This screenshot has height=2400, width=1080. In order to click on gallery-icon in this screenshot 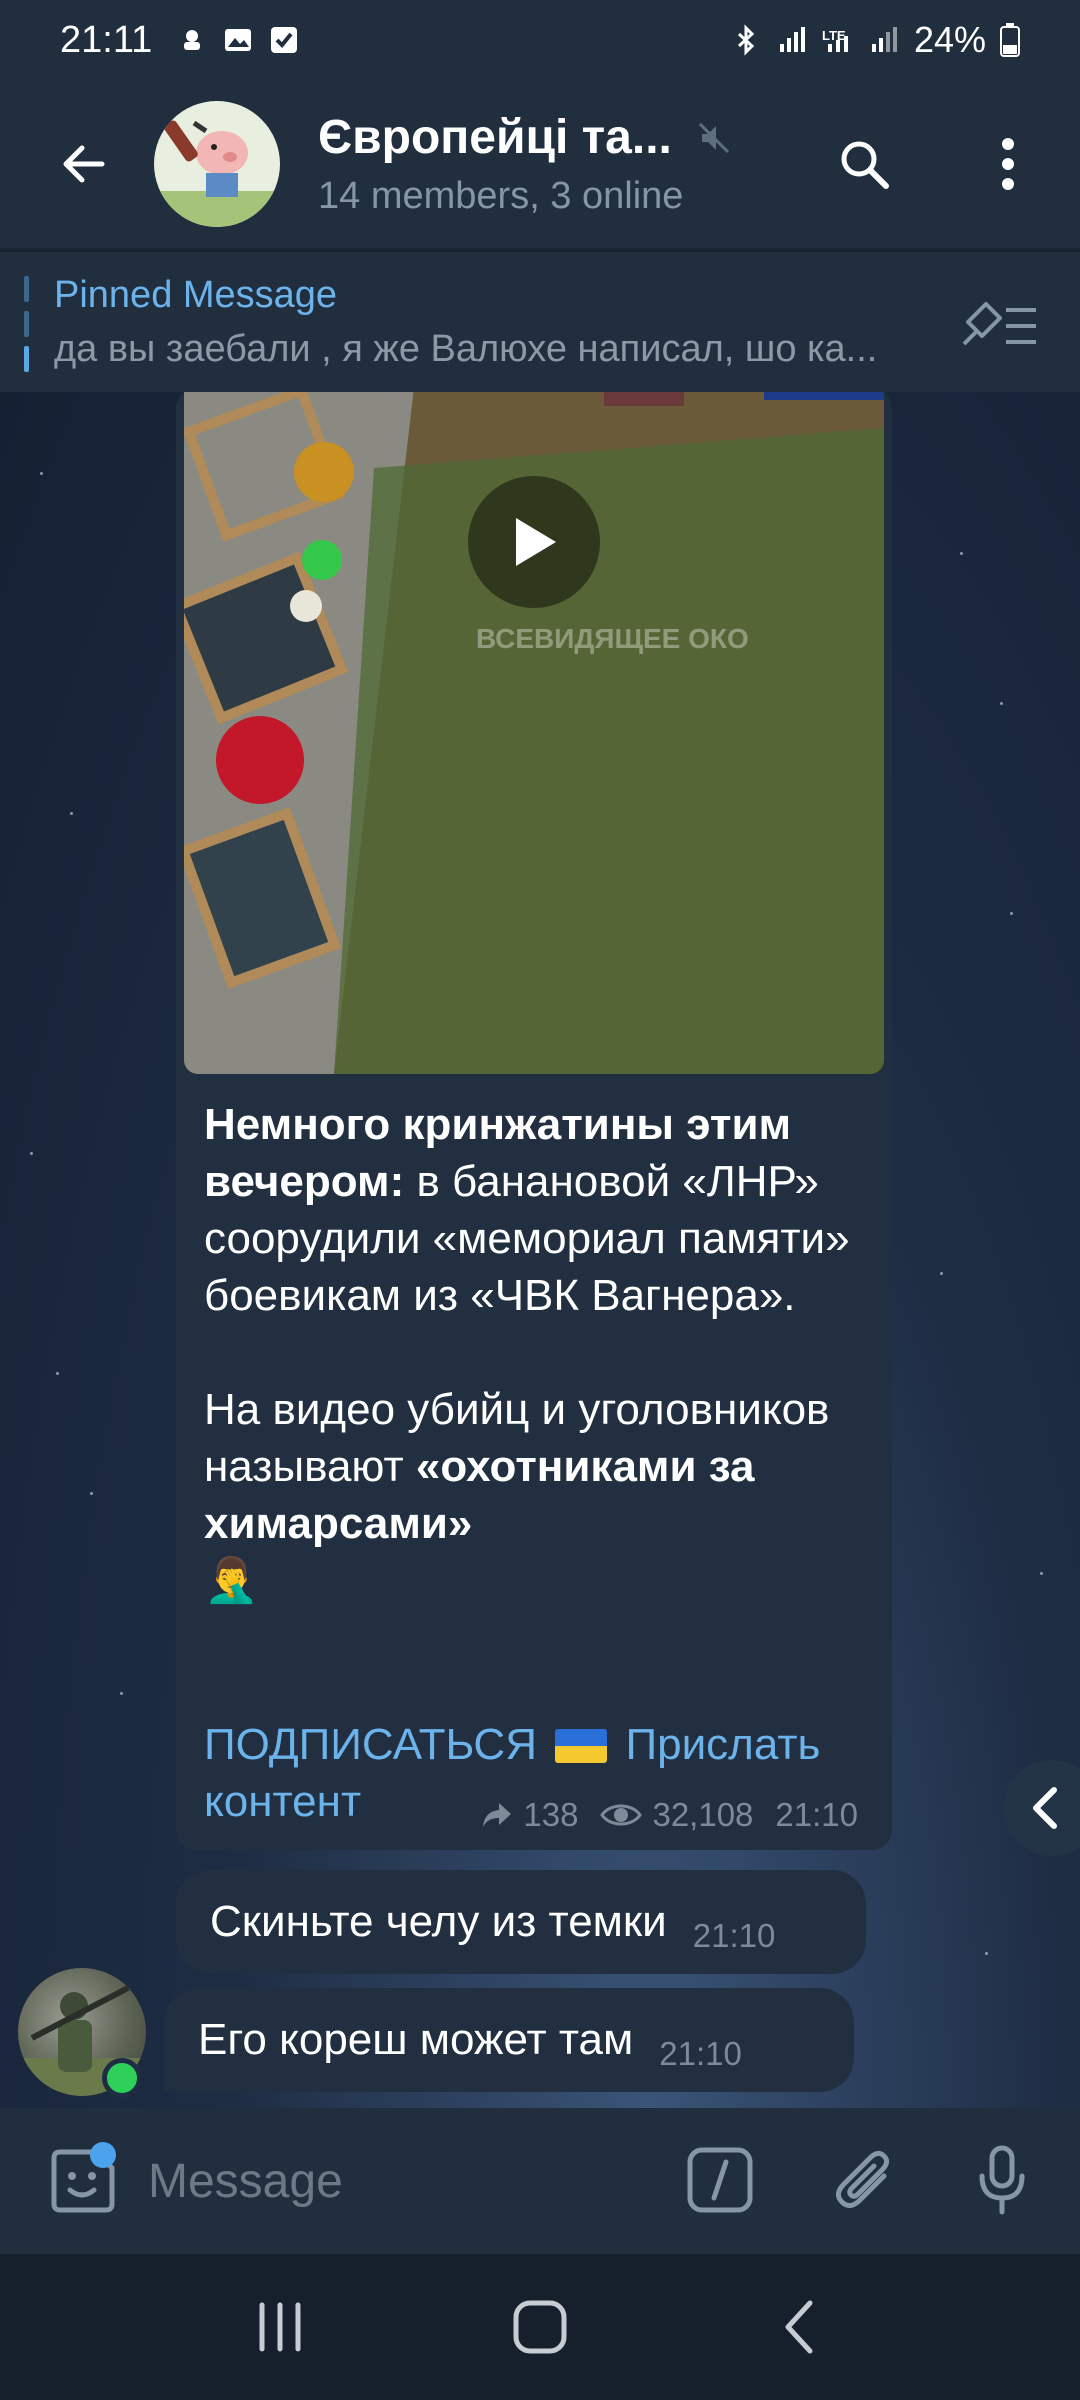, I will do `click(238, 40)`.